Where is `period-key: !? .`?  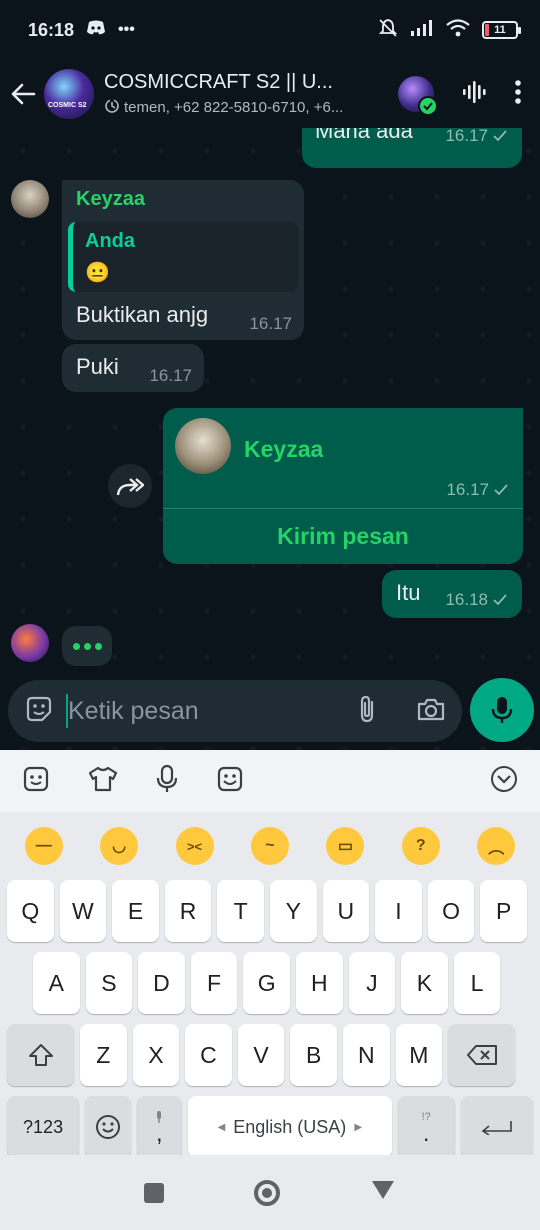
period-key: !? . is located at coordinates (426, 1127).